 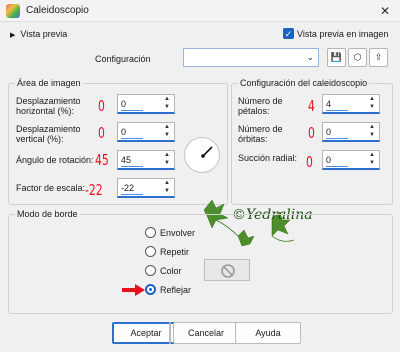 I want to click on export-button: ⇪, so click(x=378, y=57).